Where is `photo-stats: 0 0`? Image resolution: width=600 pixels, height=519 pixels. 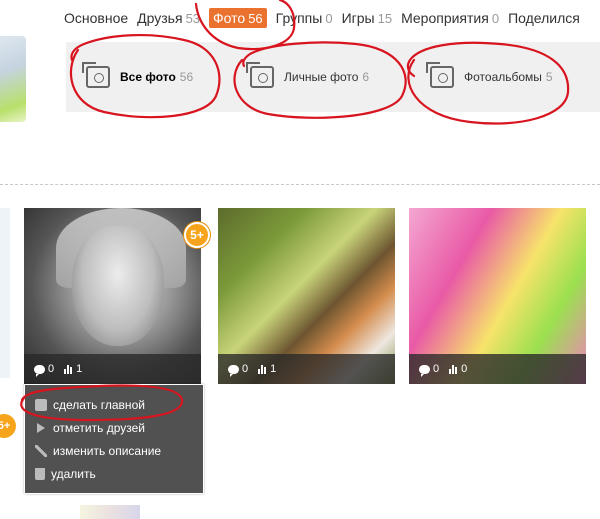
photo-stats: 0 0 is located at coordinates (497, 369).